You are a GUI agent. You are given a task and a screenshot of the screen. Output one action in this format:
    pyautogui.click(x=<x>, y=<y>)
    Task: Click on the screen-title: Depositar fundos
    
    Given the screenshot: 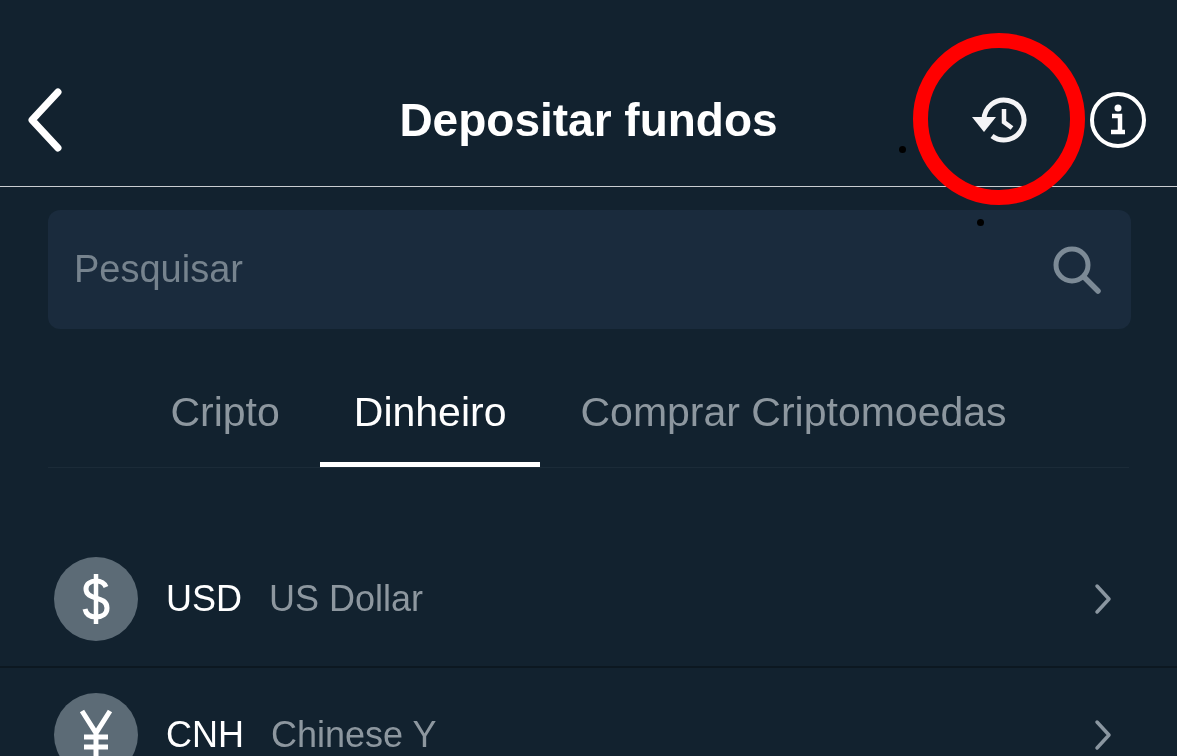 What is the action you would take?
    pyautogui.click(x=588, y=120)
    